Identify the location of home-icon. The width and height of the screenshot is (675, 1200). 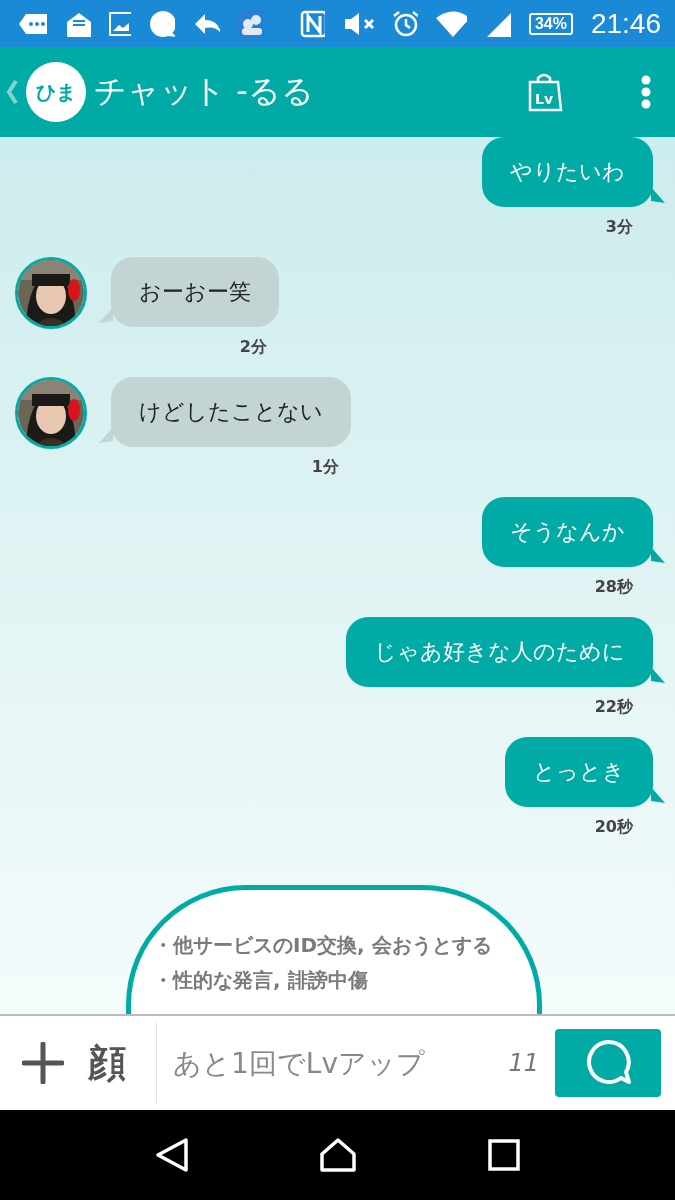
(338, 1155).